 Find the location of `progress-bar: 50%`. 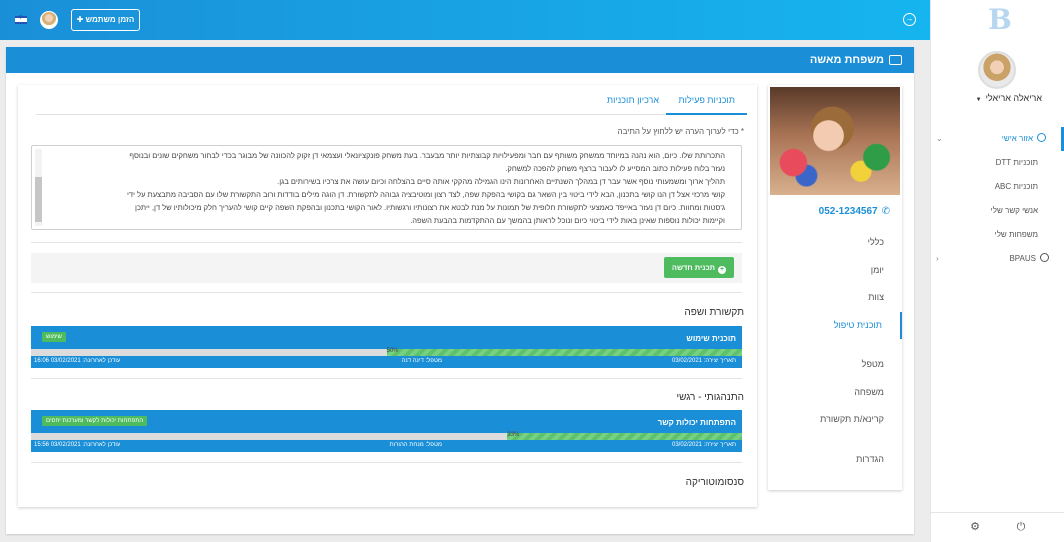

progress-bar: 50% is located at coordinates (386, 352).